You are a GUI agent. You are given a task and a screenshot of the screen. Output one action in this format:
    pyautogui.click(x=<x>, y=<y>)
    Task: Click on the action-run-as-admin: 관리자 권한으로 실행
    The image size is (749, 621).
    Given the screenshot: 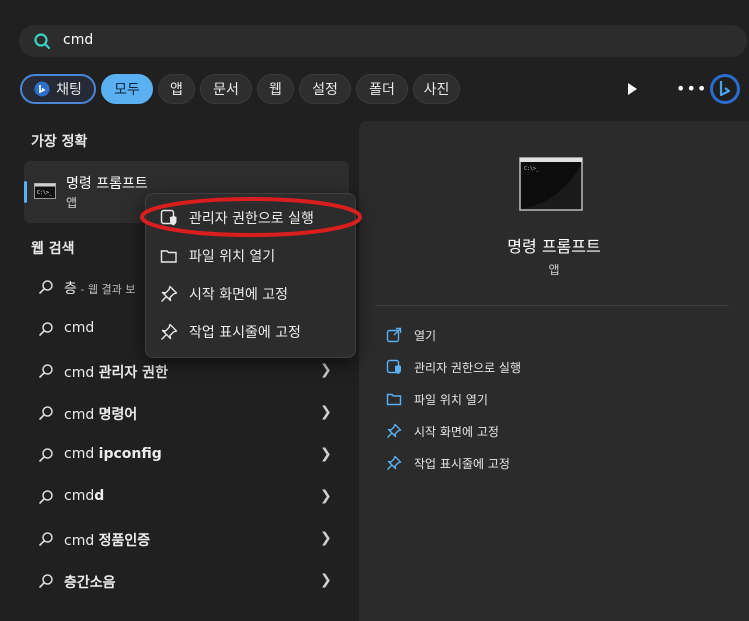 What is the action you would take?
    pyautogui.click(x=453, y=367)
    